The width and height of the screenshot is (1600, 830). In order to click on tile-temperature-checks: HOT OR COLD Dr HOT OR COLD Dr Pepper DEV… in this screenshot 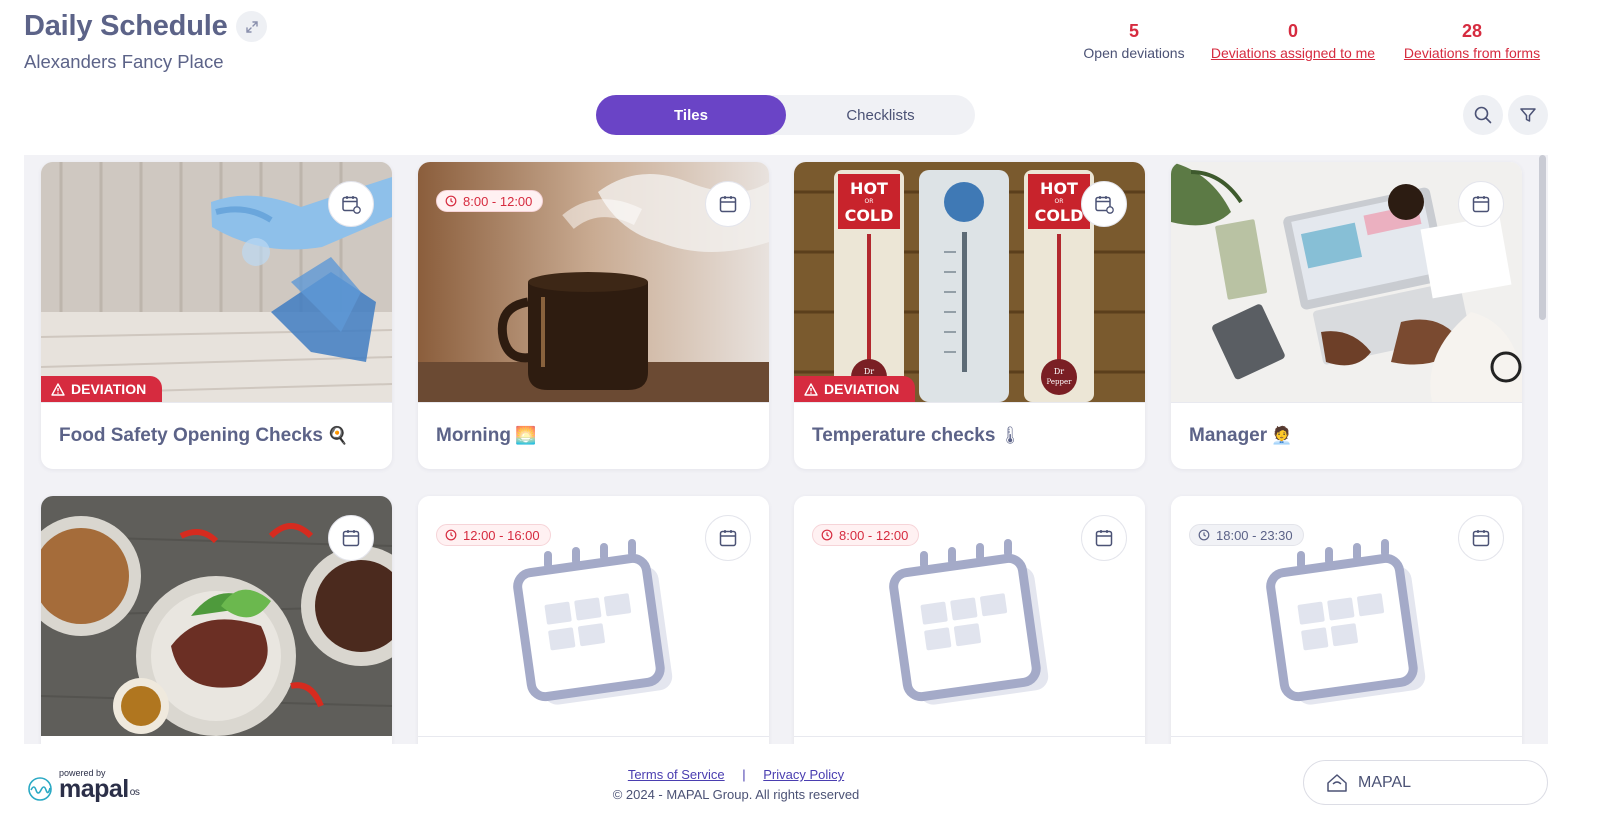, I will do `click(969, 315)`.